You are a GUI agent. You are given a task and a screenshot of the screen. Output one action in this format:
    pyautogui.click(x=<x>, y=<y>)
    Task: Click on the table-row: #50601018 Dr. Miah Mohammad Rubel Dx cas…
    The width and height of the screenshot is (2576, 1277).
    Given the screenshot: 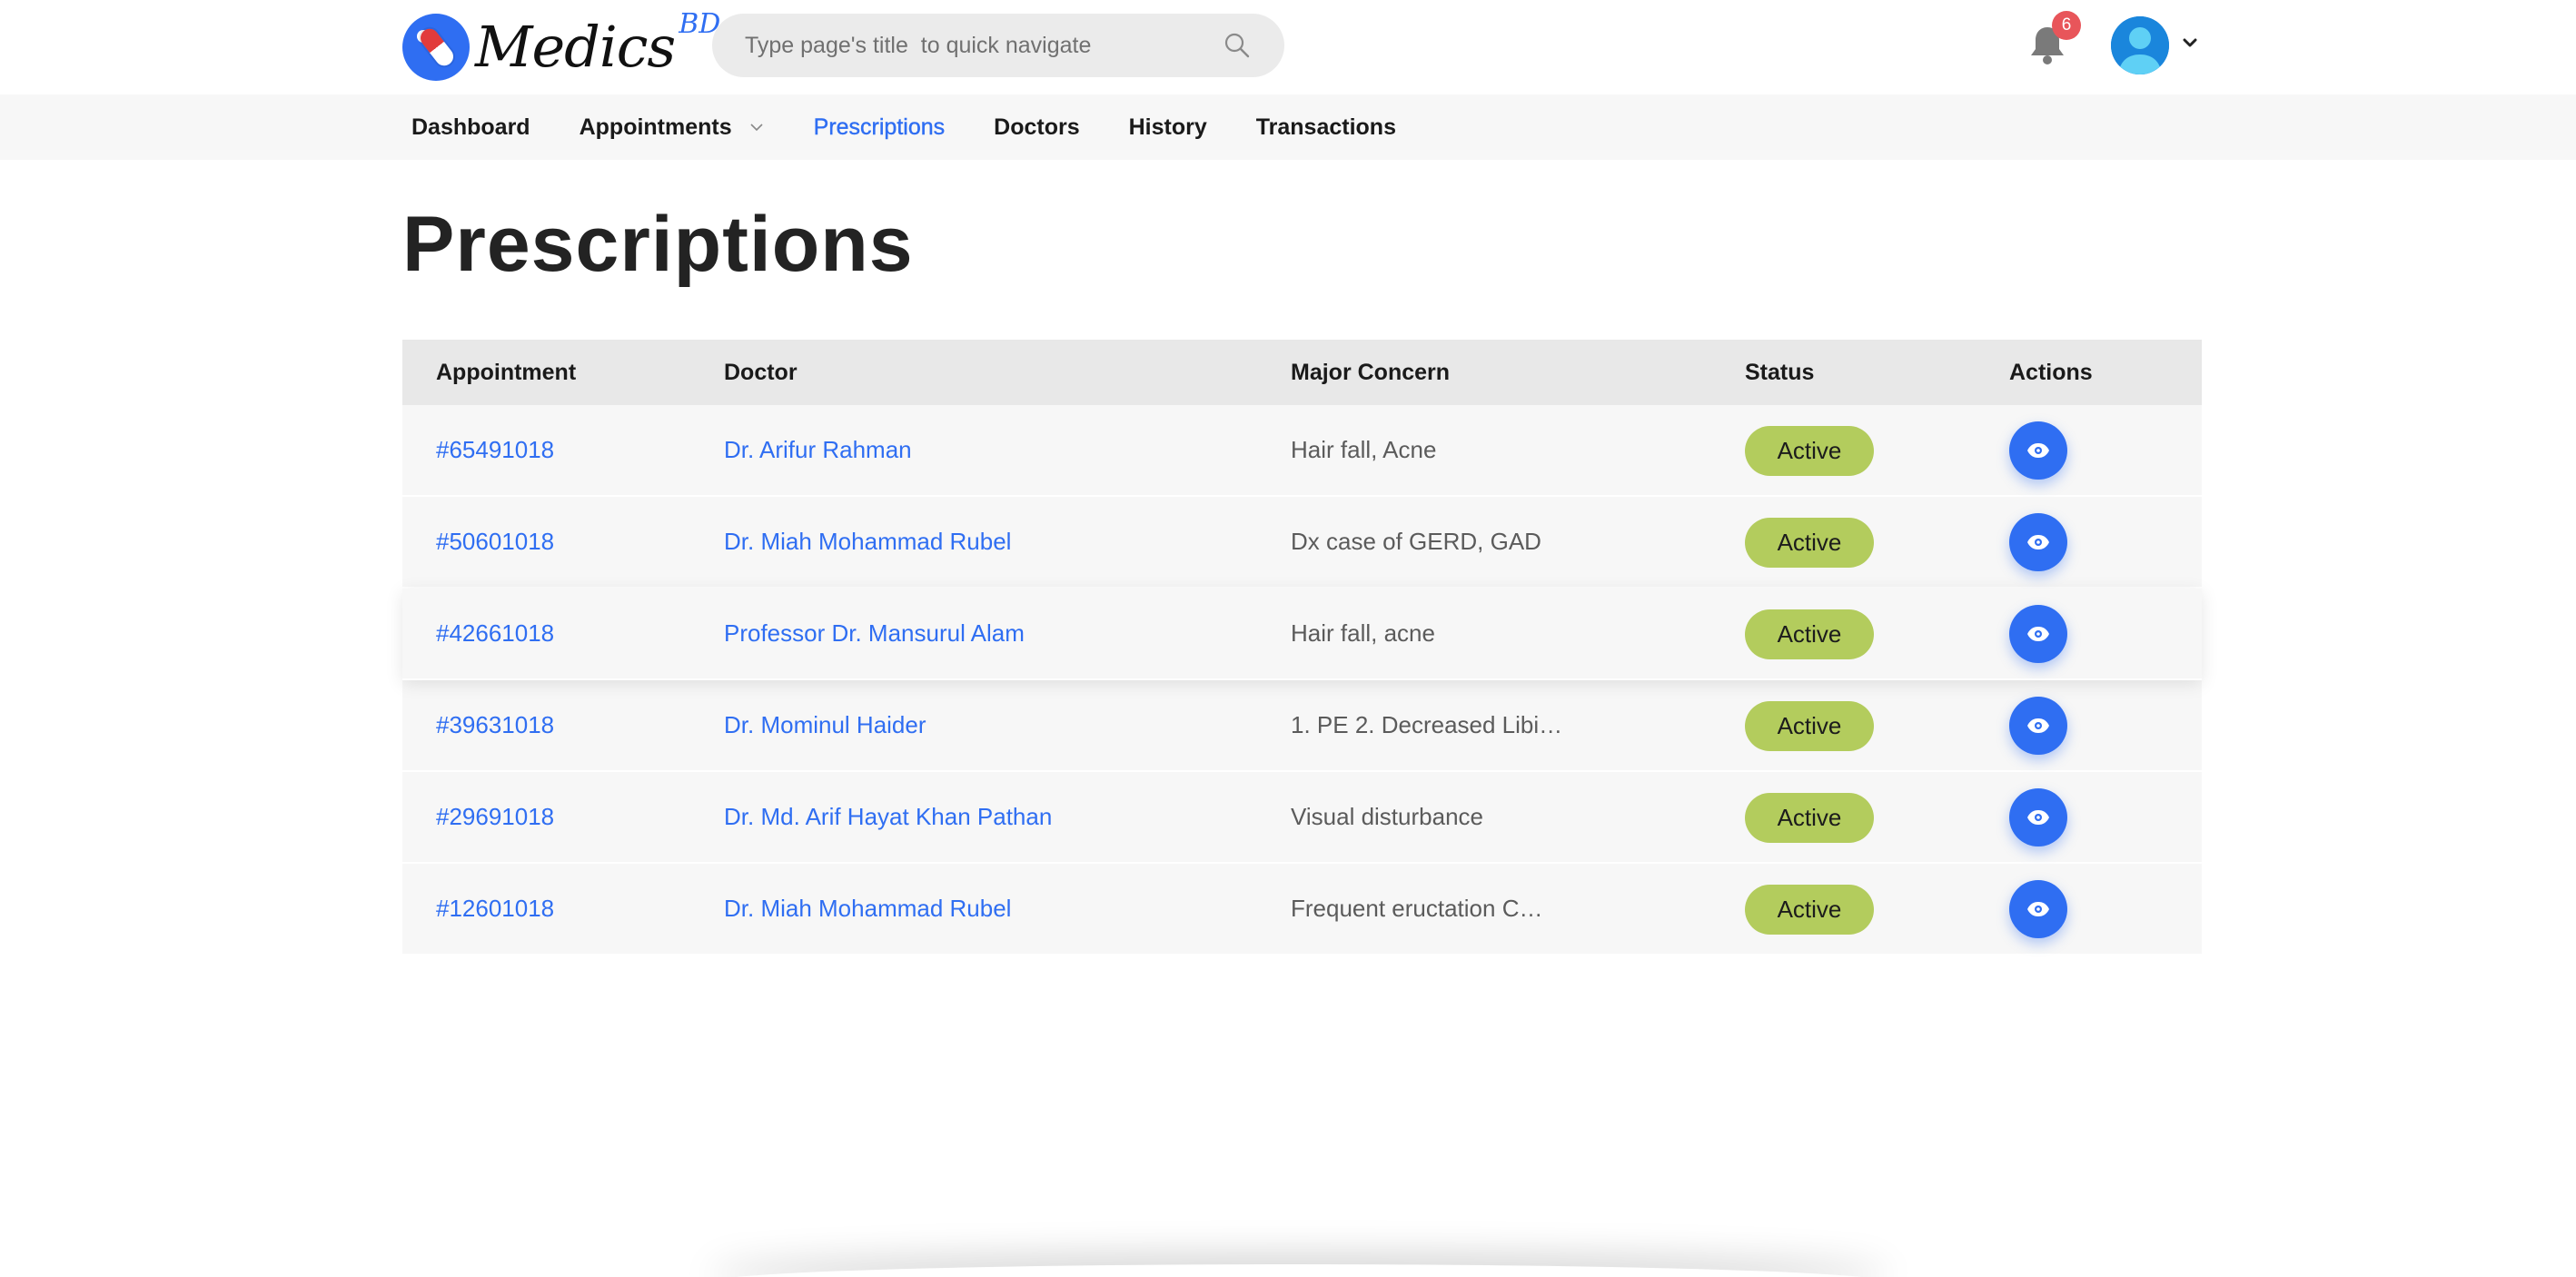 What is the action you would take?
    pyautogui.click(x=1302, y=543)
    